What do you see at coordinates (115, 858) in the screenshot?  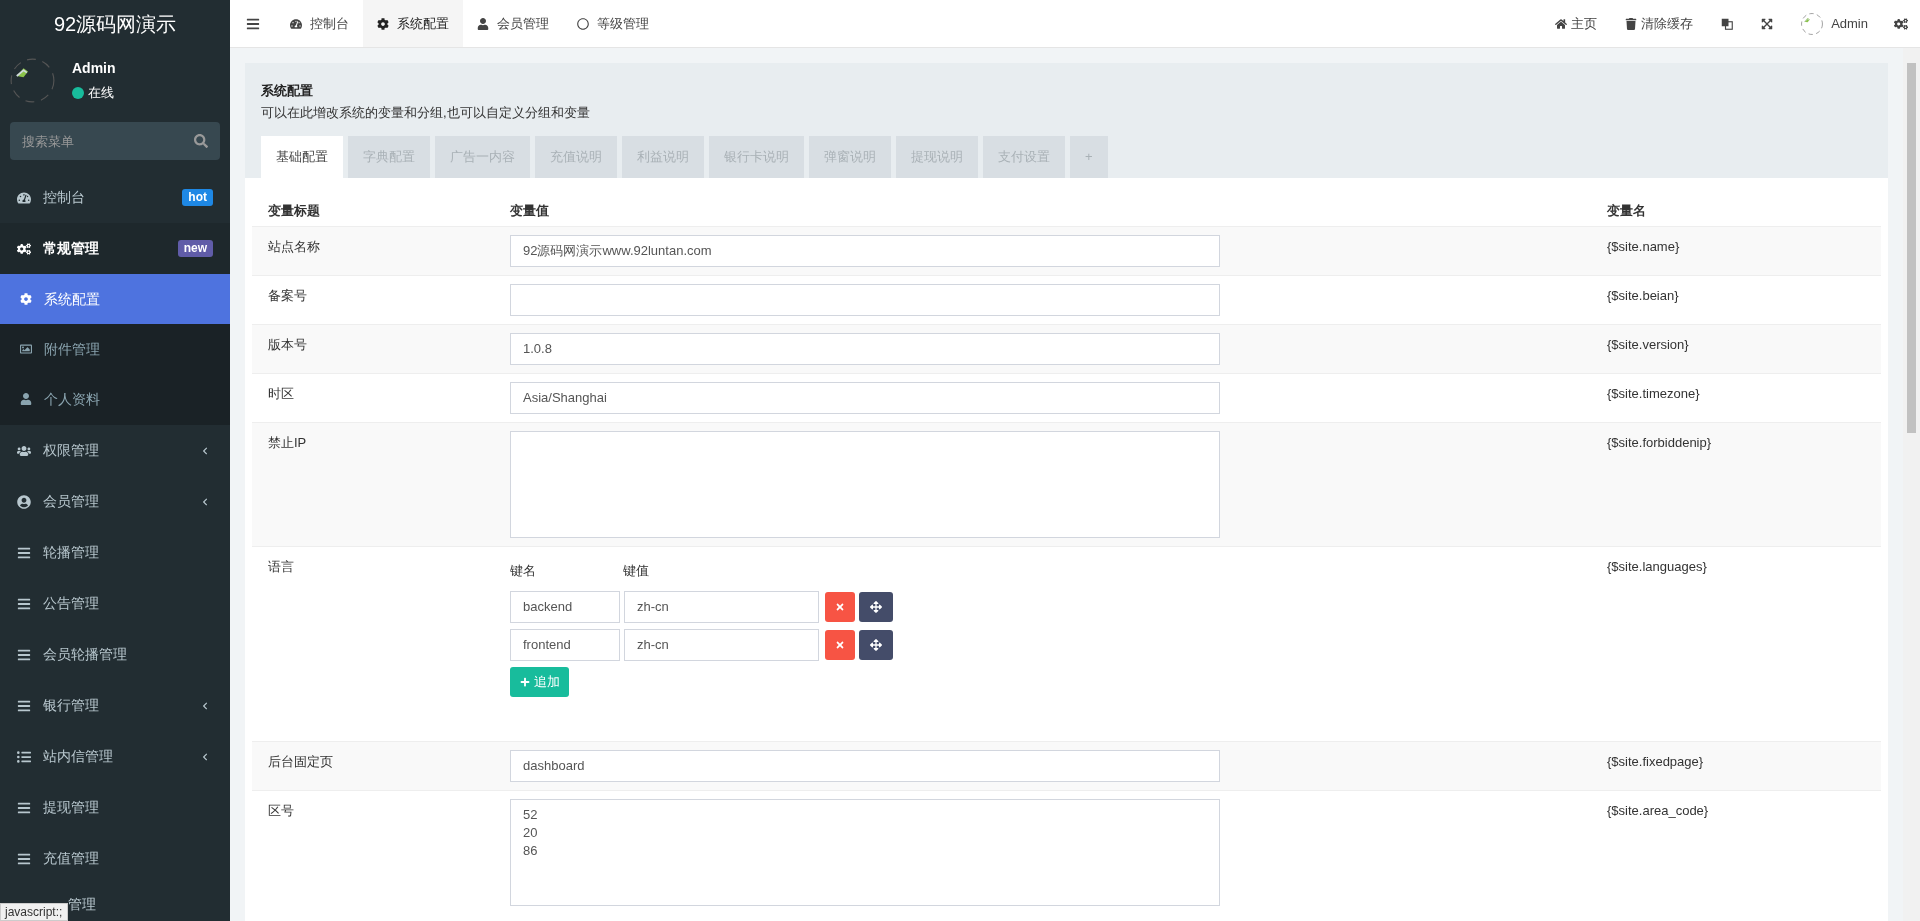 I see `sidebar-item: 充值管理` at bounding box center [115, 858].